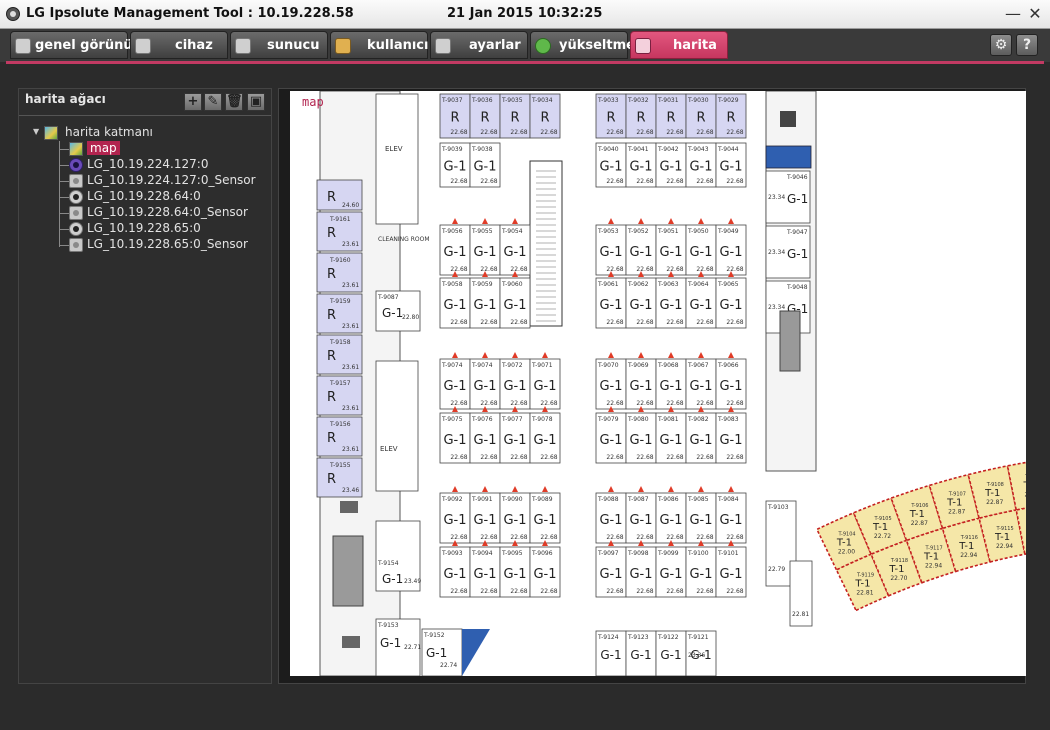 The height and width of the screenshot is (730, 1050). I want to click on collapse-arrow-icon: ▼, so click(37, 132).